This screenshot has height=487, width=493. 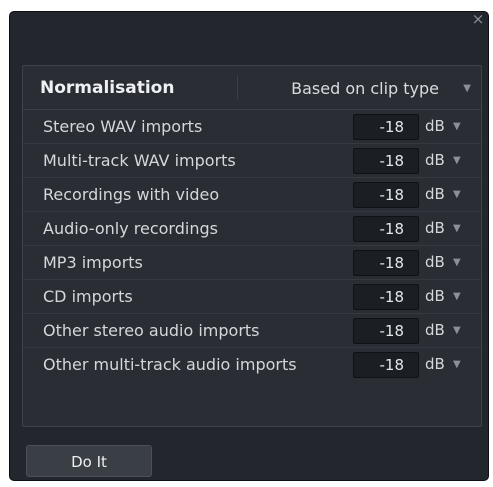 I want to click on row-label: Recordings with video, so click(x=131, y=194).